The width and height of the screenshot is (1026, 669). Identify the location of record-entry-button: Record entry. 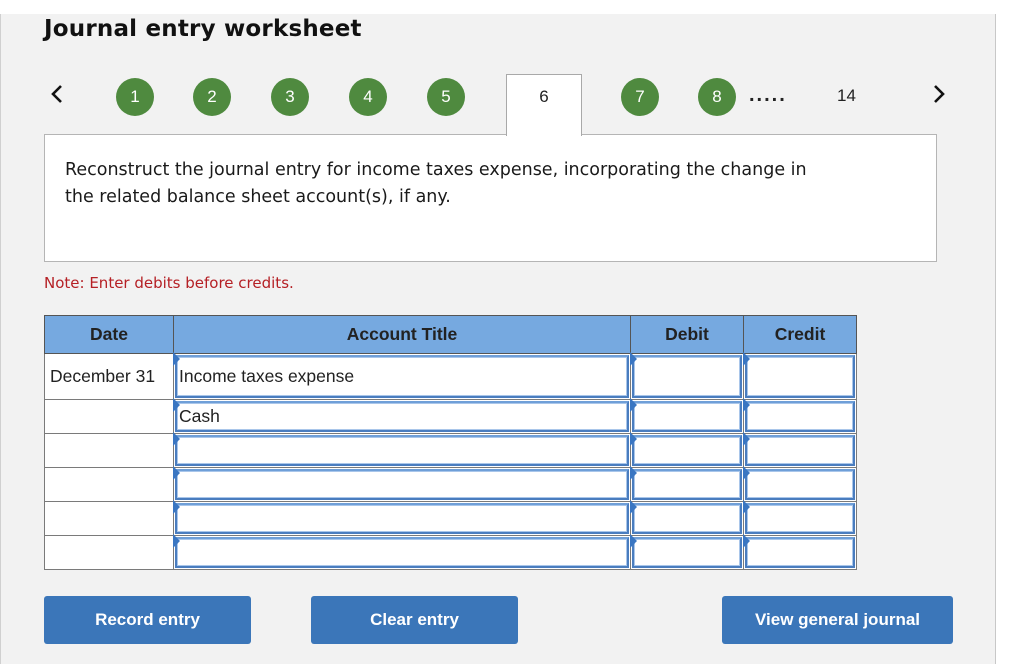
(147, 620).